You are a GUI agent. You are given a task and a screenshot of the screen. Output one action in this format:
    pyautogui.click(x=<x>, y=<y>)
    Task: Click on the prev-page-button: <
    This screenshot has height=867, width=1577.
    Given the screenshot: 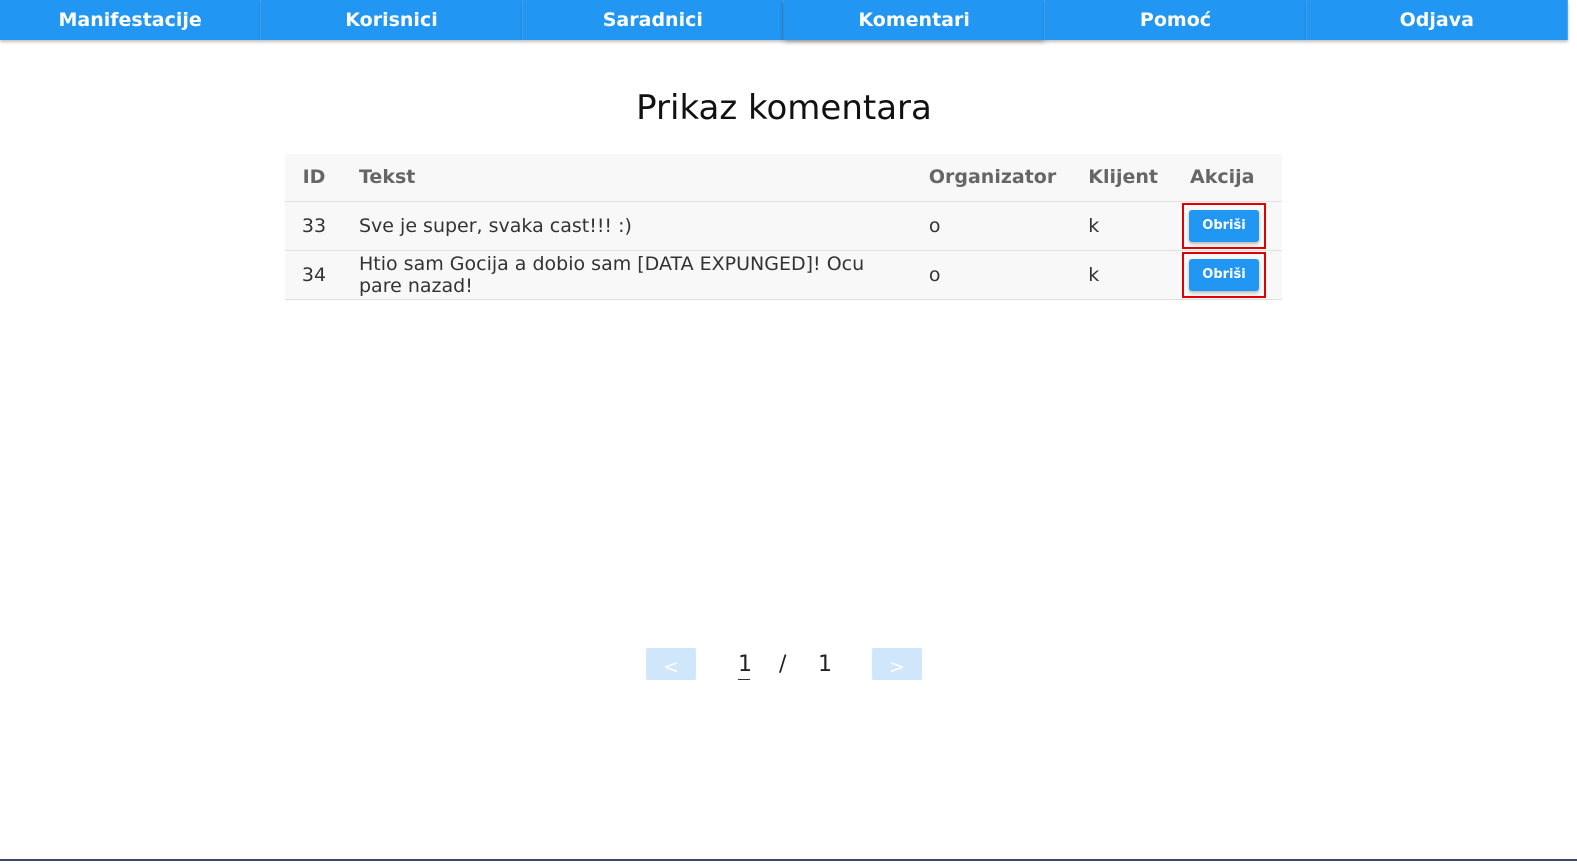 What is the action you would take?
    pyautogui.click(x=671, y=664)
    